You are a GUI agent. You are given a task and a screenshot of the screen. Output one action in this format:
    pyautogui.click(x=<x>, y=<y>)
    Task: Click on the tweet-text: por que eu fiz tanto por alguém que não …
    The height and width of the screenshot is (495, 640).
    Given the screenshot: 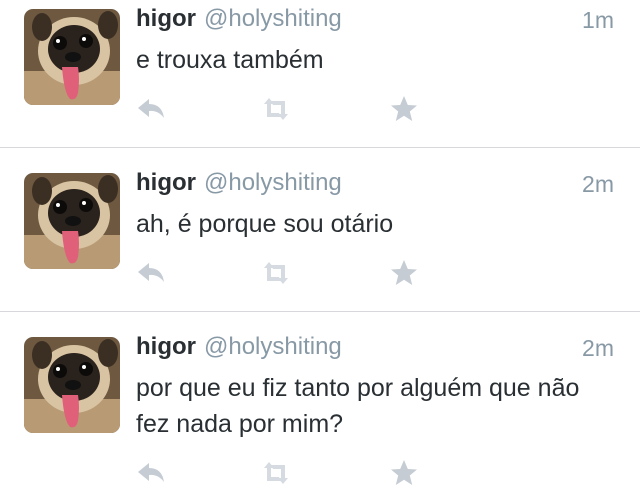 What is the action you would take?
    pyautogui.click(x=358, y=406)
    